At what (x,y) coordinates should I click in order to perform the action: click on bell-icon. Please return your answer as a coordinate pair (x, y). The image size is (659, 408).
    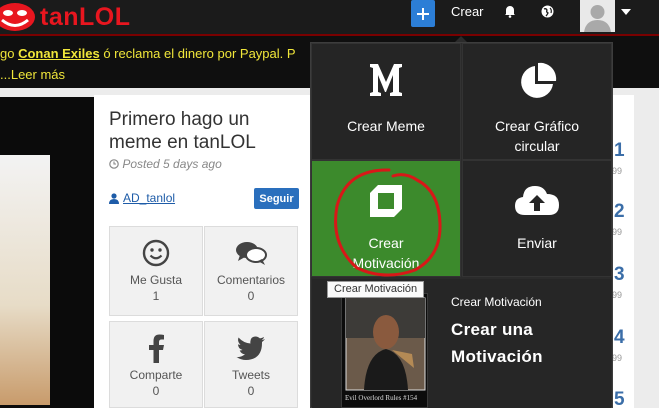
    Looking at the image, I should click on (510, 12).